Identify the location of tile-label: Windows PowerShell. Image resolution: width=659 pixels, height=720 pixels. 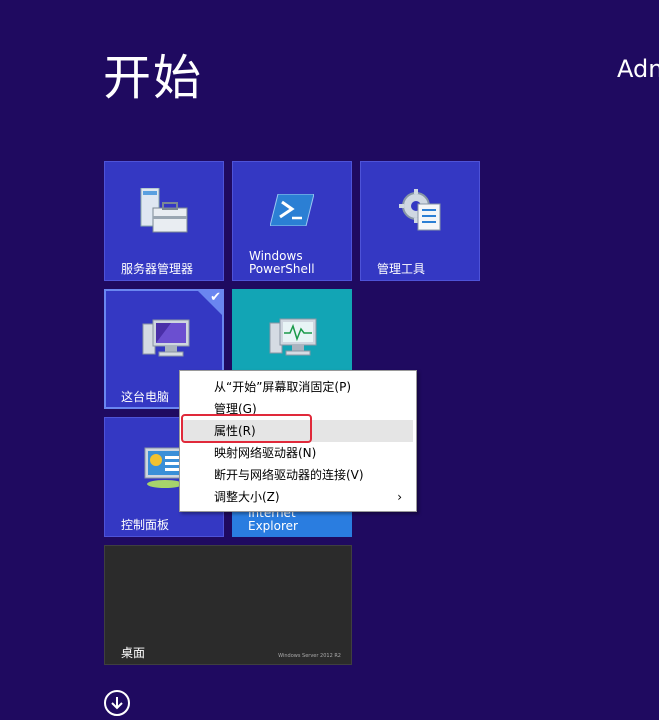
(282, 262).